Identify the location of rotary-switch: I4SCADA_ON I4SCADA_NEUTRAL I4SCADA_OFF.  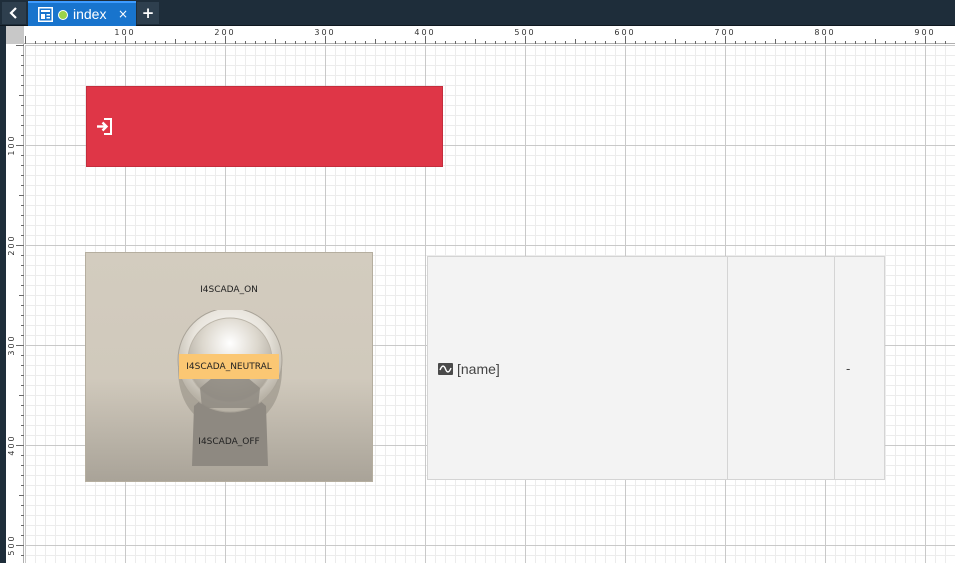
(229, 367).